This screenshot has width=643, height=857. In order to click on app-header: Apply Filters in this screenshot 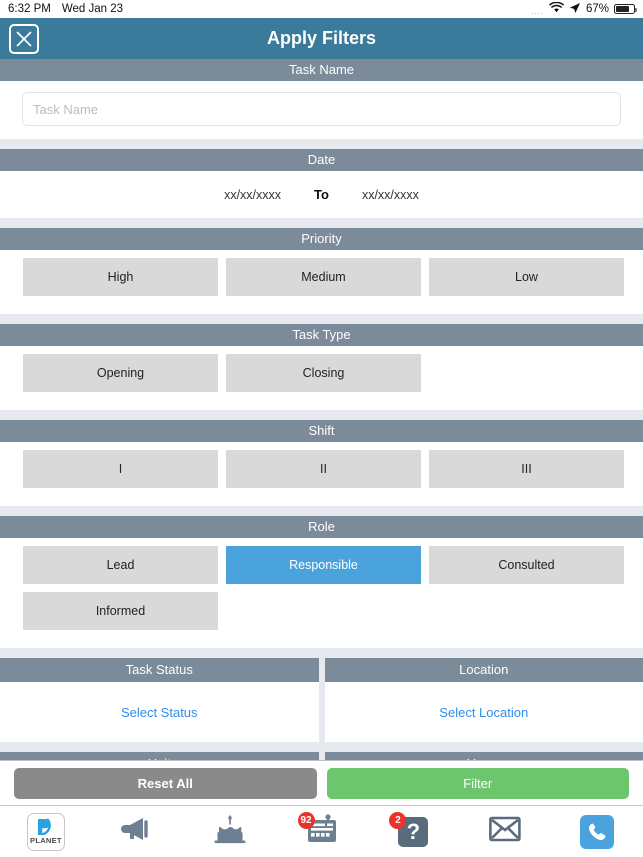, I will do `click(321, 38)`.